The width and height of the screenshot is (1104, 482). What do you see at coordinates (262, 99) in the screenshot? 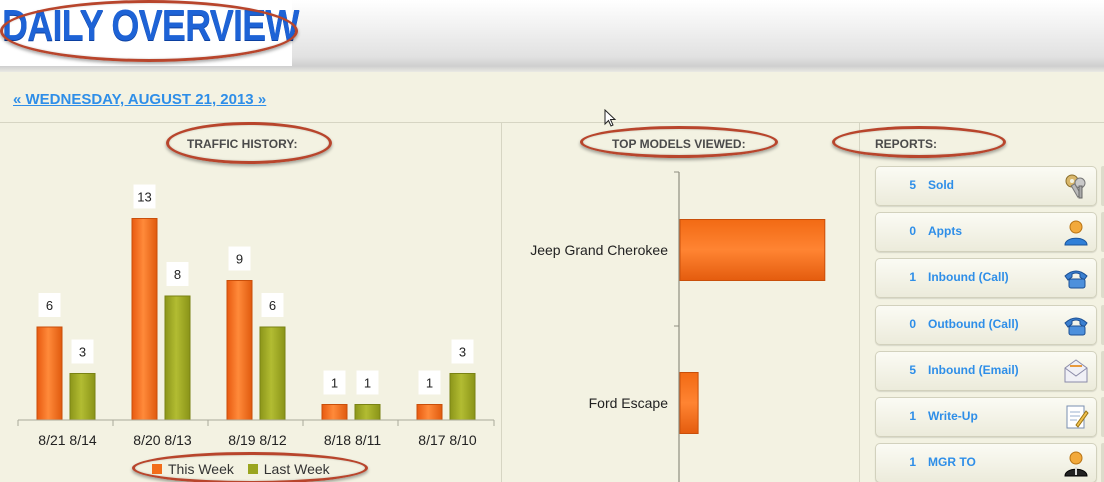
I see `next-day-link: »` at bounding box center [262, 99].